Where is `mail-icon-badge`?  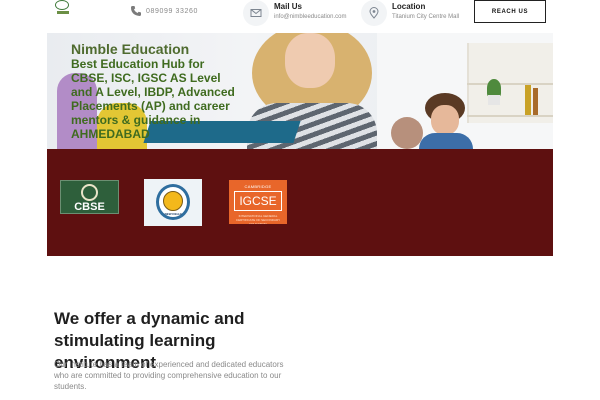 mail-icon-badge is located at coordinates (256, 13).